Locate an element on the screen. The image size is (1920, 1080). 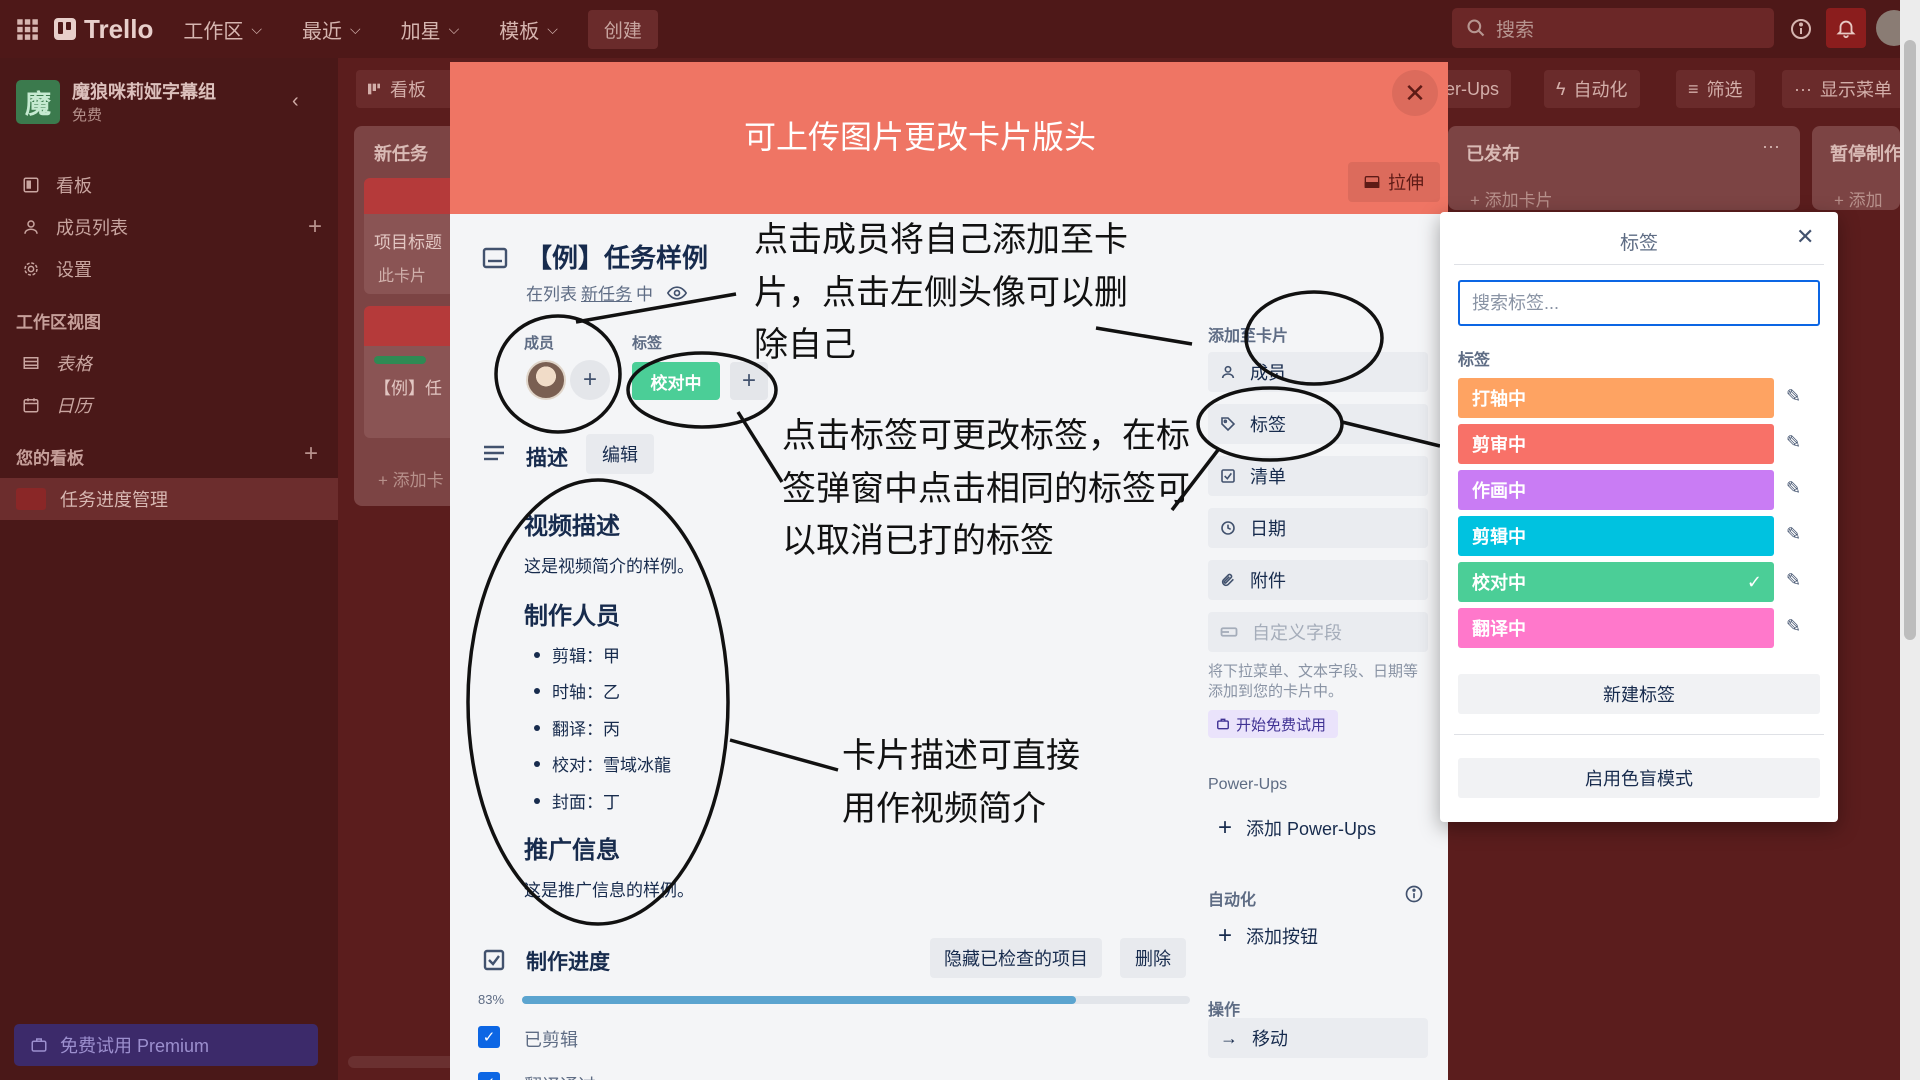
annotation-line: 点击标签可更改标签，在标 is located at coordinates (986, 436).